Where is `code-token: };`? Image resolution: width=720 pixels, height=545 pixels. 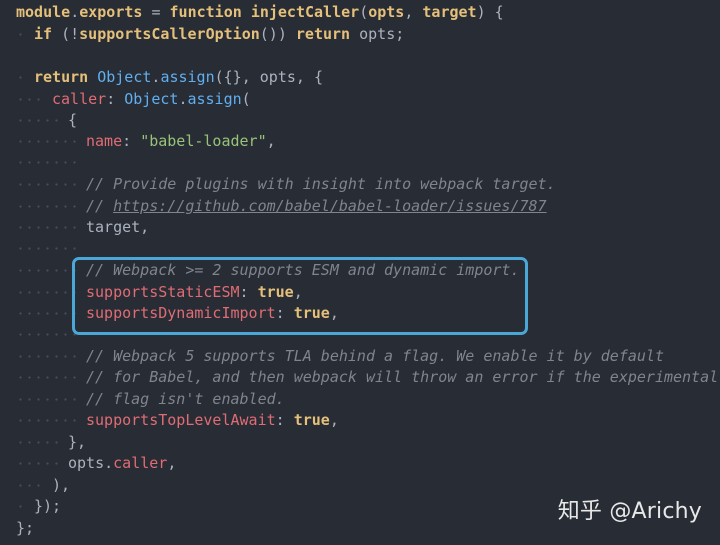 code-token: }; is located at coordinates (25, 528).